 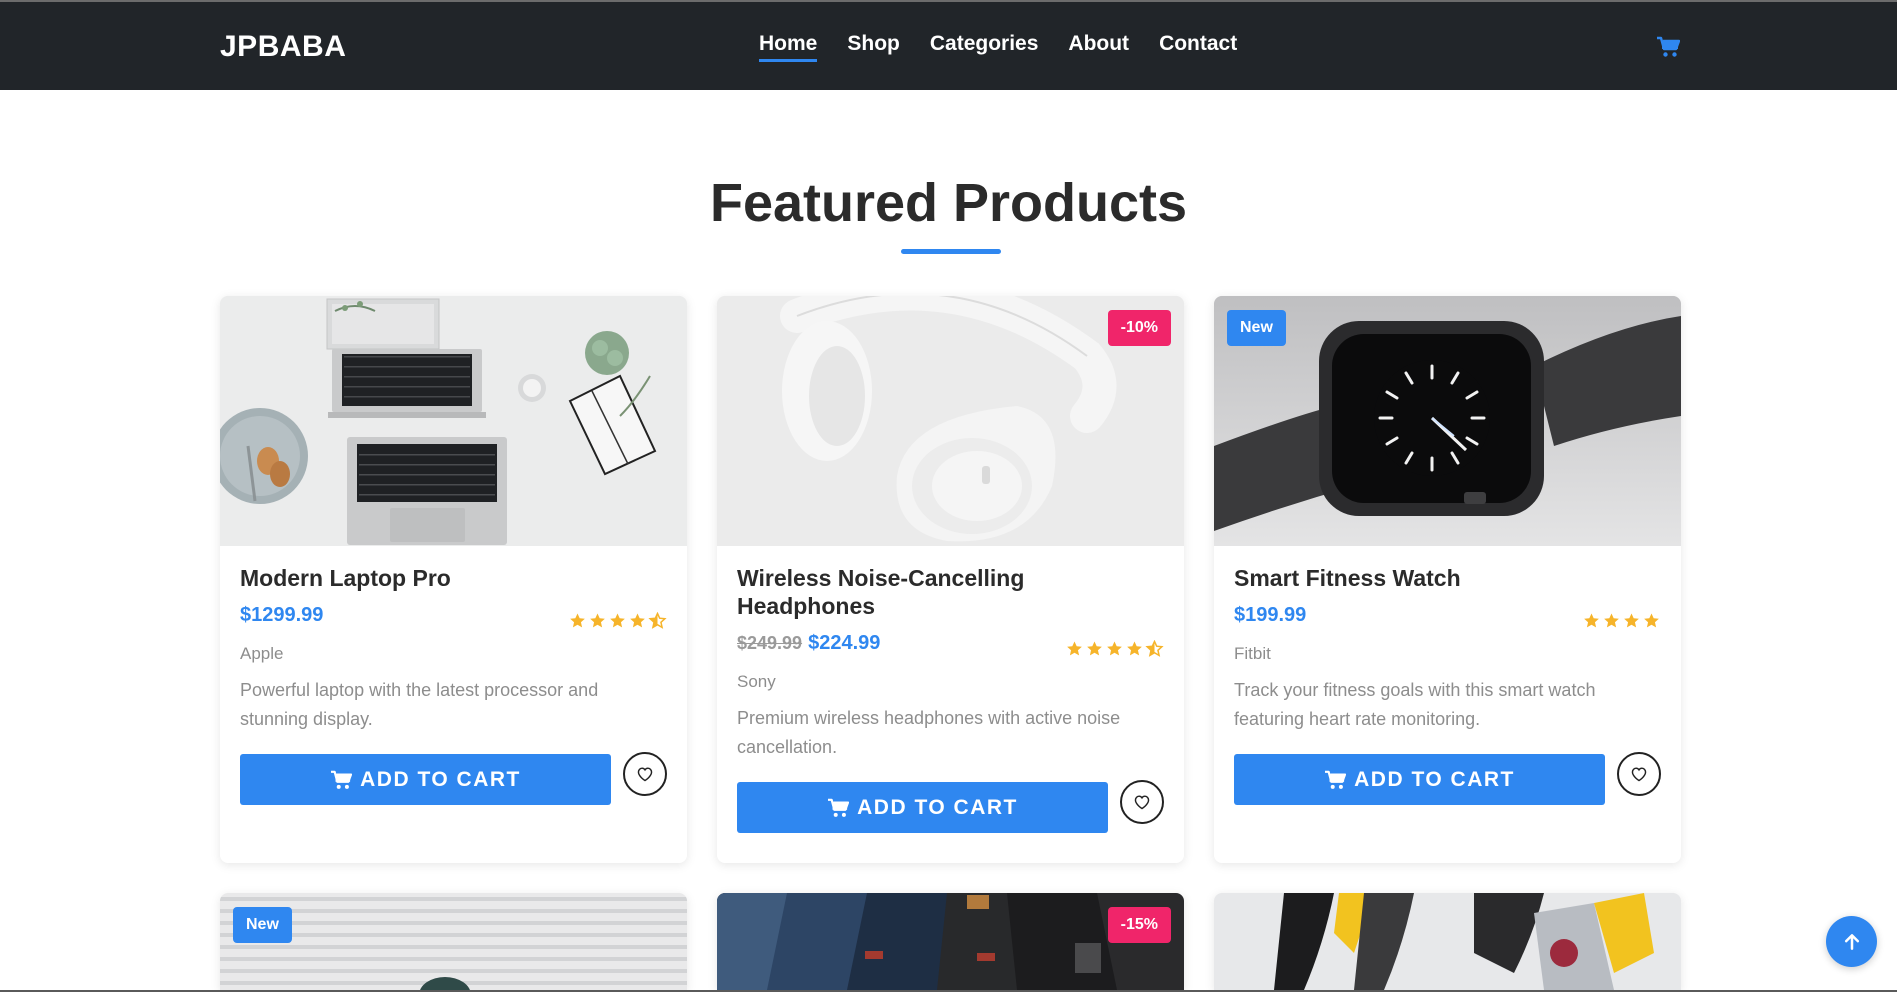 I want to click on discount-badge: -10%, so click(x=1139, y=328).